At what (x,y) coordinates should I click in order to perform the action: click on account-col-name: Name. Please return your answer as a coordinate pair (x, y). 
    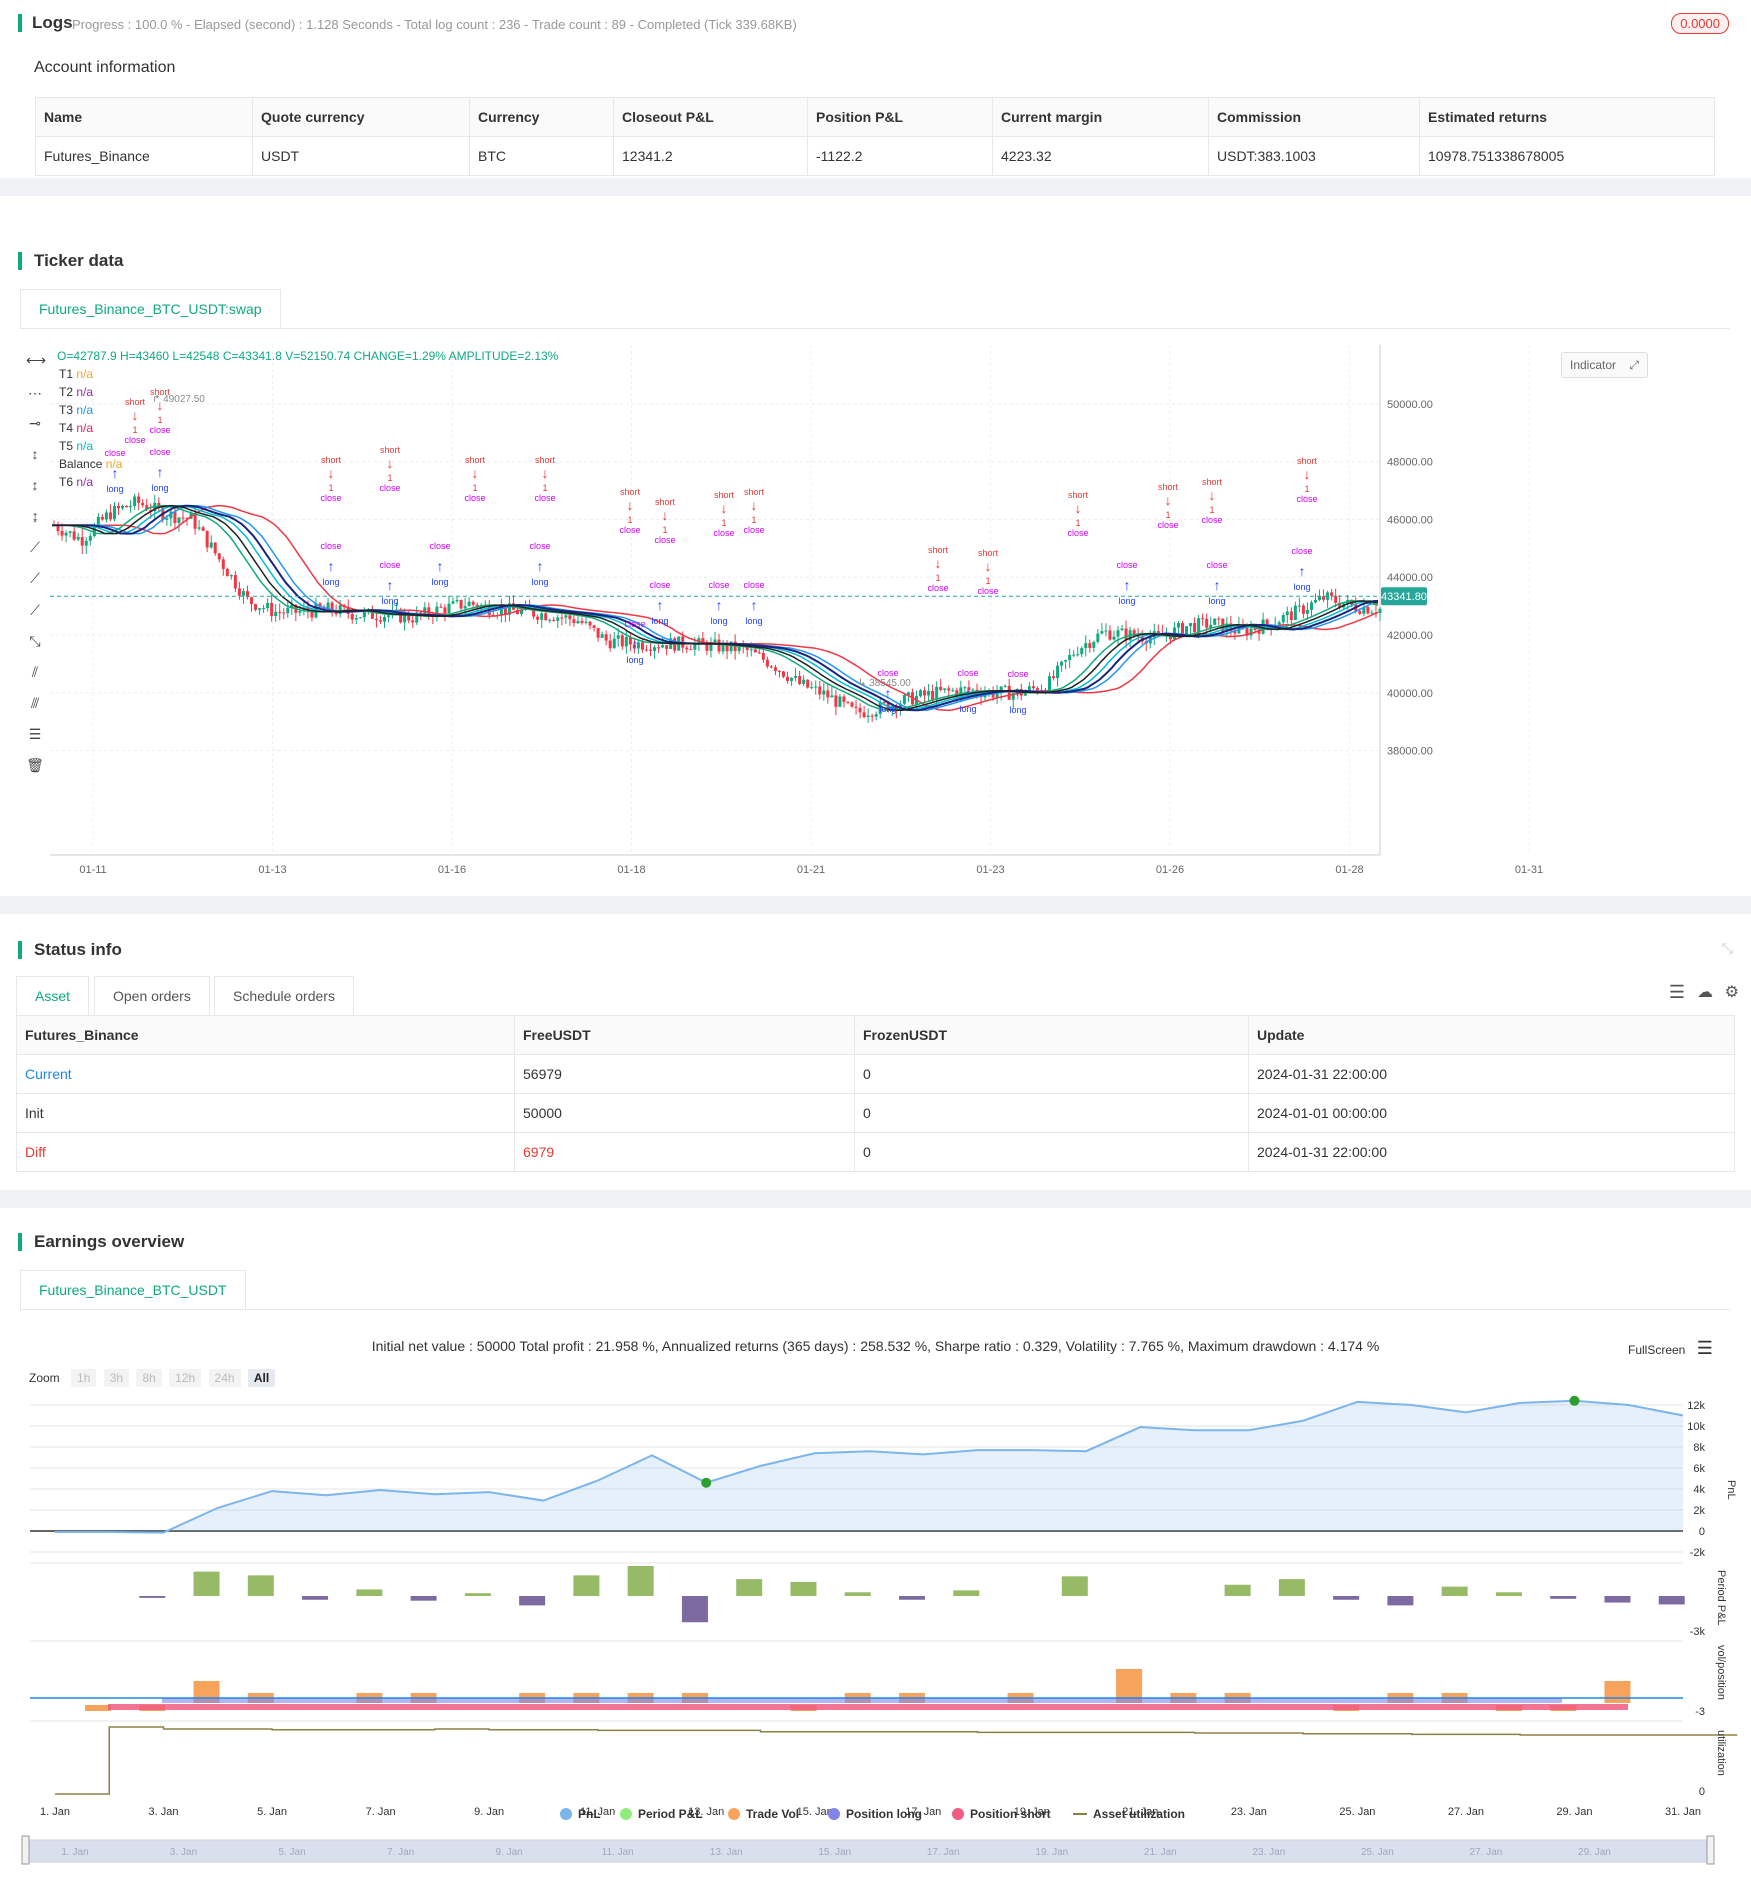
    Looking at the image, I should click on (144, 117).